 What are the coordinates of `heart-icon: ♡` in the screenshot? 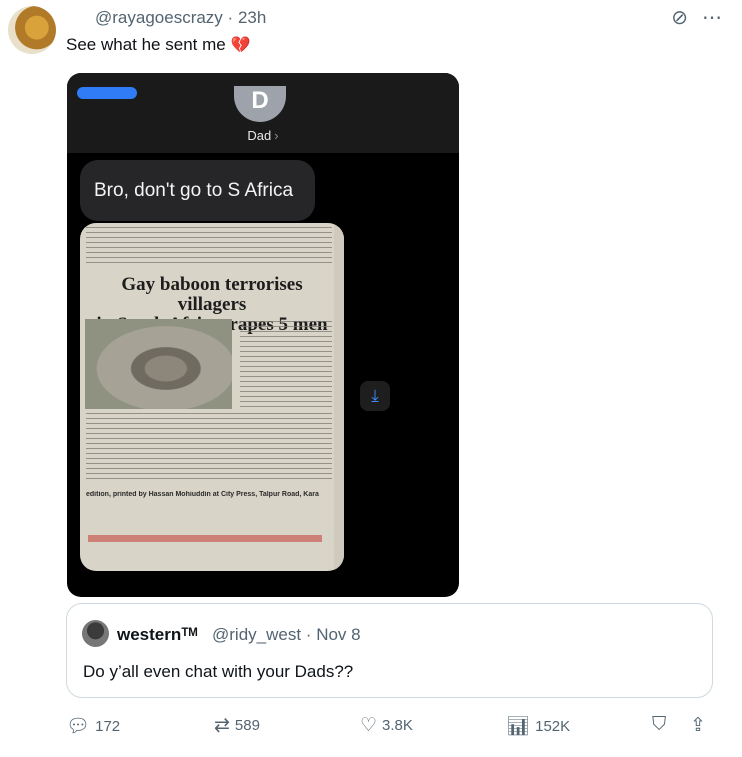 It's located at (369, 725).